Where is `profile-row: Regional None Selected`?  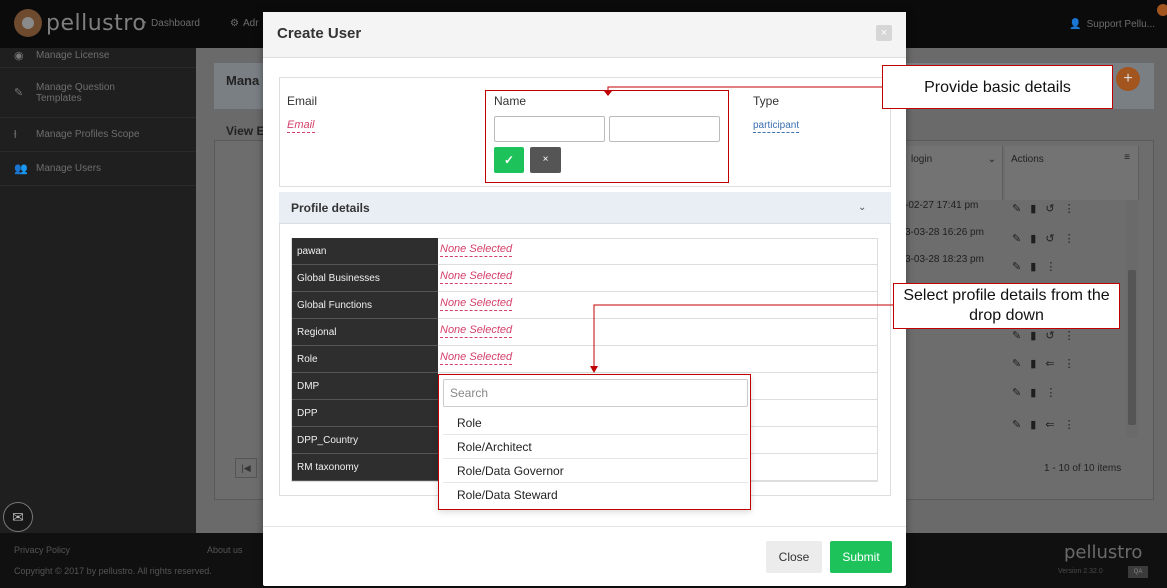 profile-row: Regional None Selected is located at coordinates (585, 332).